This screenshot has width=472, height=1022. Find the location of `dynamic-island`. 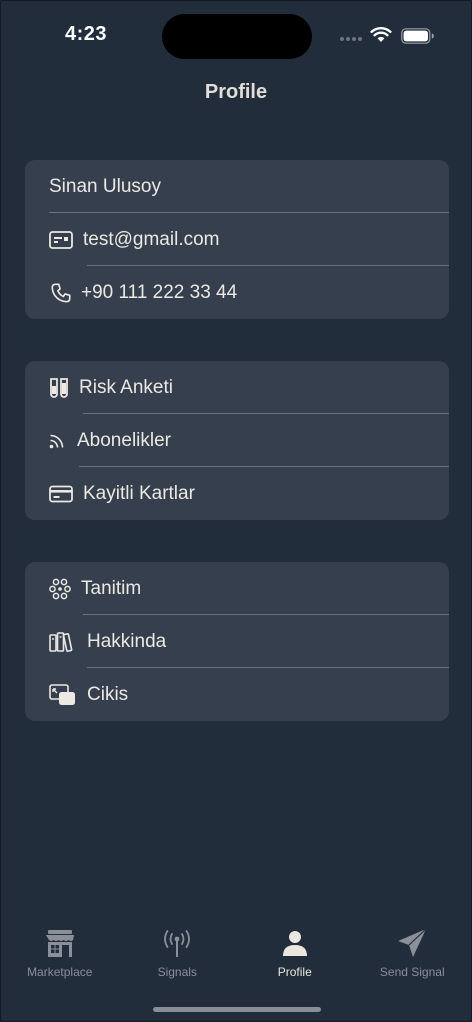

dynamic-island is located at coordinates (237, 36).